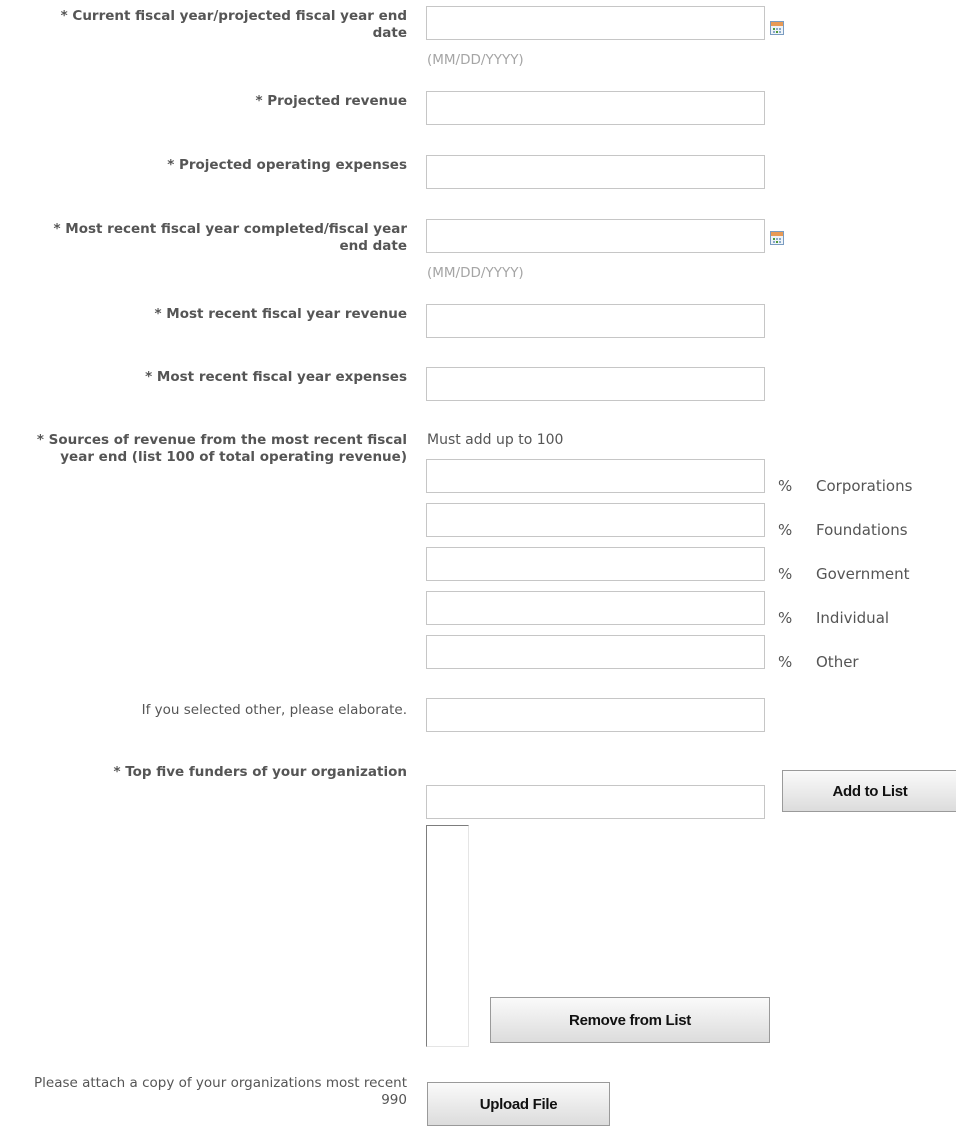 The width and height of the screenshot is (956, 1126). What do you see at coordinates (630, 1020) in the screenshot?
I see `remove-from-list-button: Remove from List` at bounding box center [630, 1020].